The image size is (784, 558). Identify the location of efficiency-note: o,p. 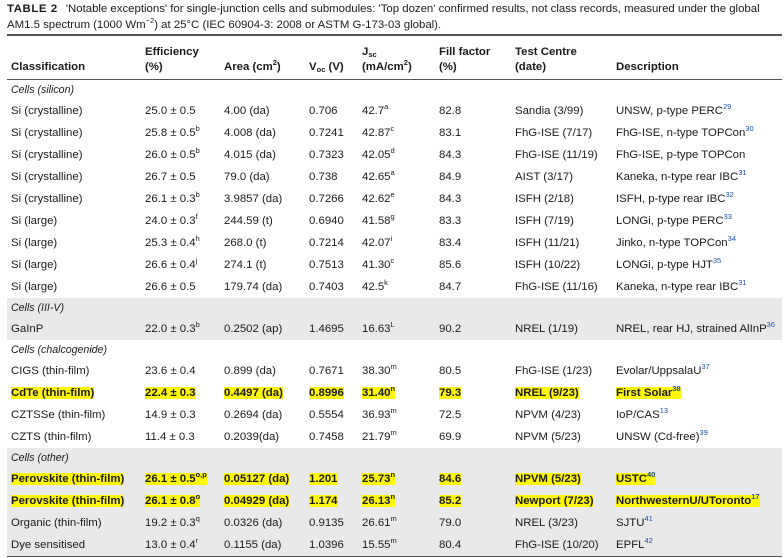
(201, 474).